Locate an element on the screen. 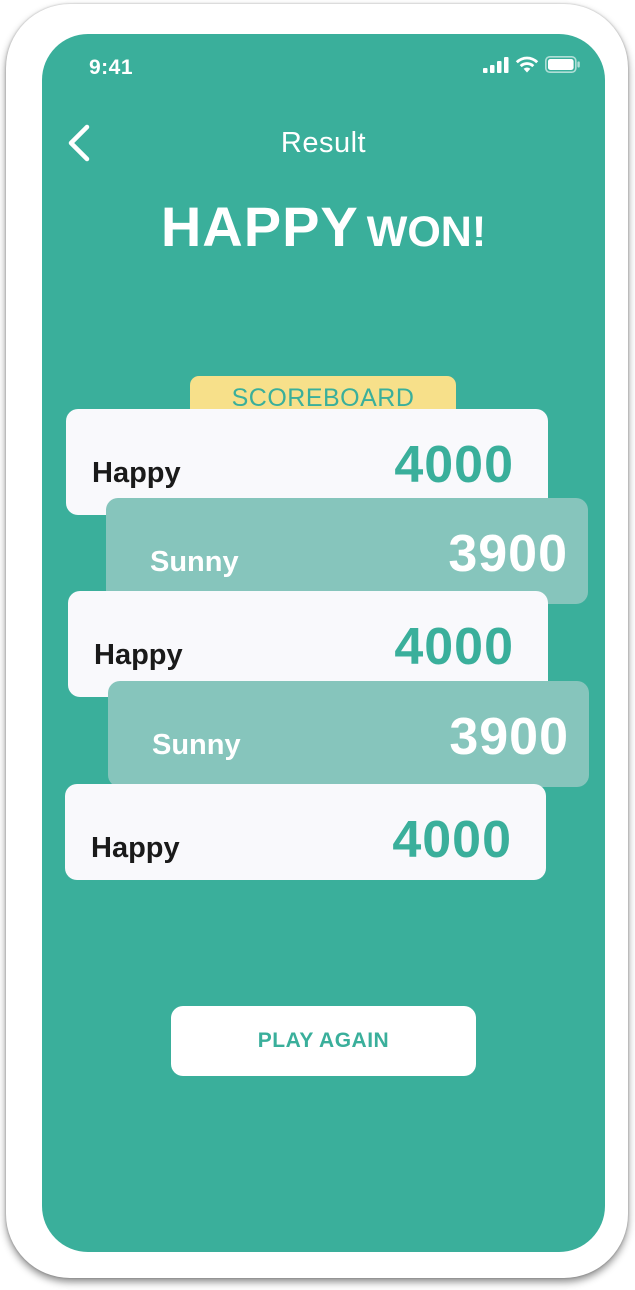 The height and width of the screenshot is (1290, 635). page-title: Result is located at coordinates (323, 143).